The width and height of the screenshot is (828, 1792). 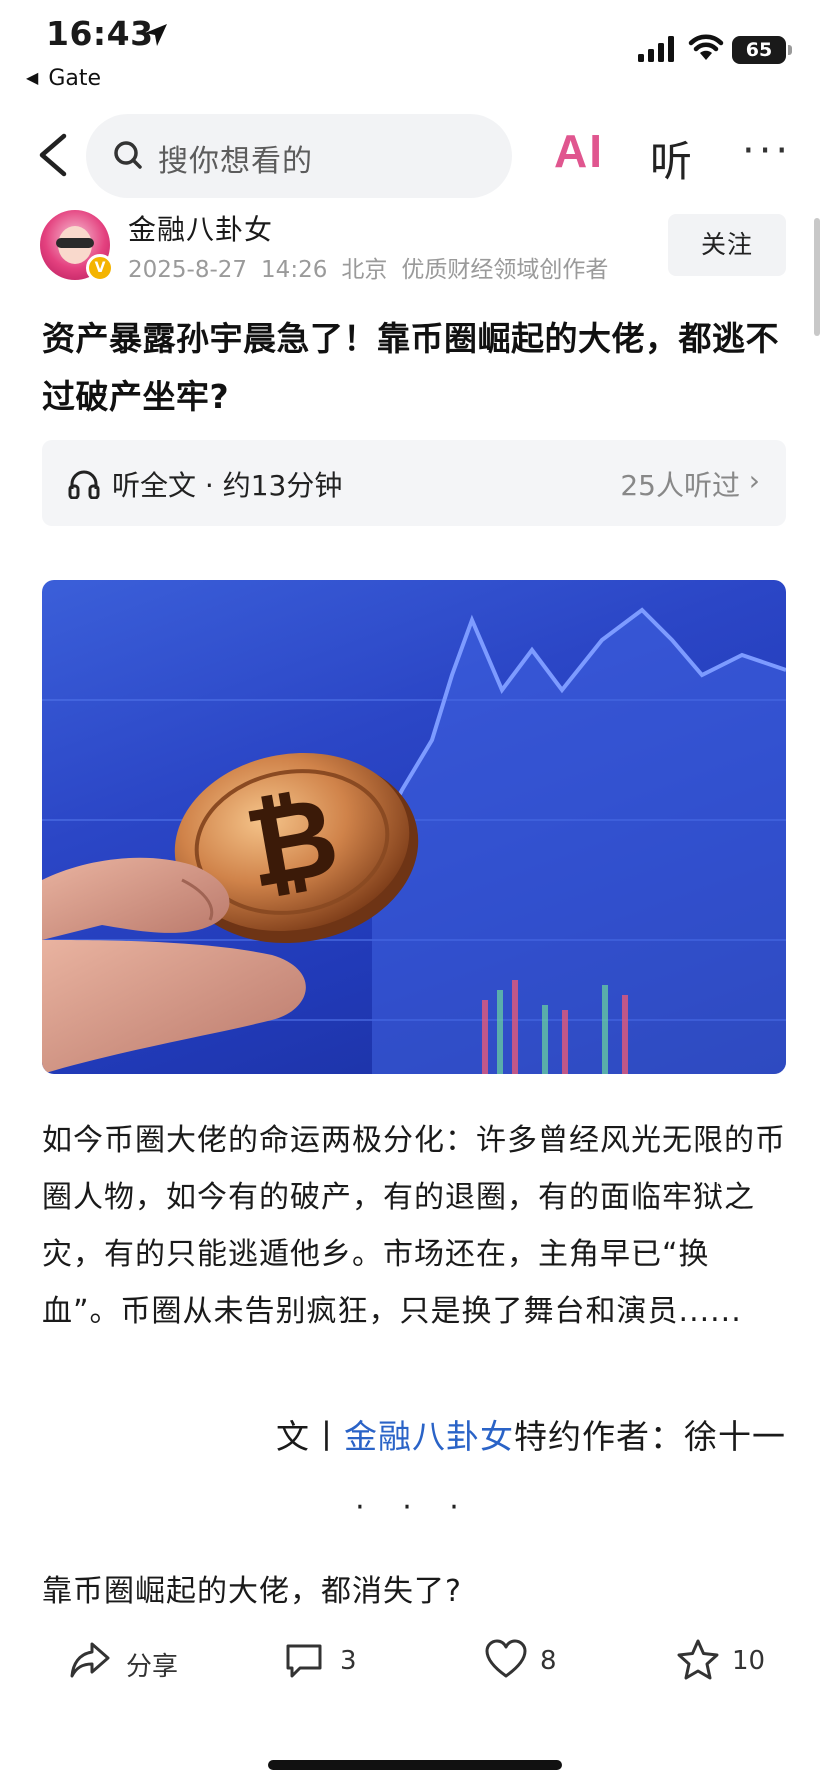 What do you see at coordinates (410, 367) in the screenshot?
I see `article-title: 资产暴露孙宇晨急了！靠币圈崛起的大佬，都逃不过破产坐牢?` at bounding box center [410, 367].